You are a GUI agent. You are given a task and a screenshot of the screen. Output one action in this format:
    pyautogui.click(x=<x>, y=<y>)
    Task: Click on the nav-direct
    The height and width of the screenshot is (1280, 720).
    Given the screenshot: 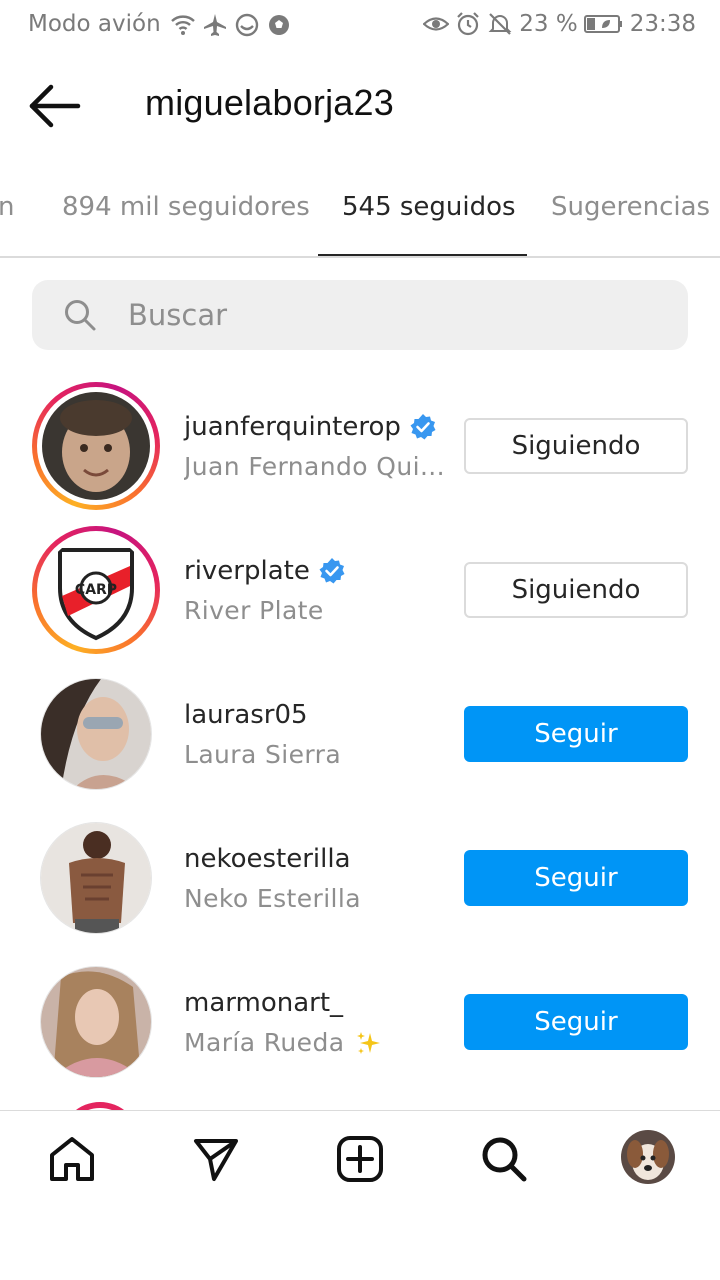 What is the action you would take?
    pyautogui.click(x=216, y=1159)
    